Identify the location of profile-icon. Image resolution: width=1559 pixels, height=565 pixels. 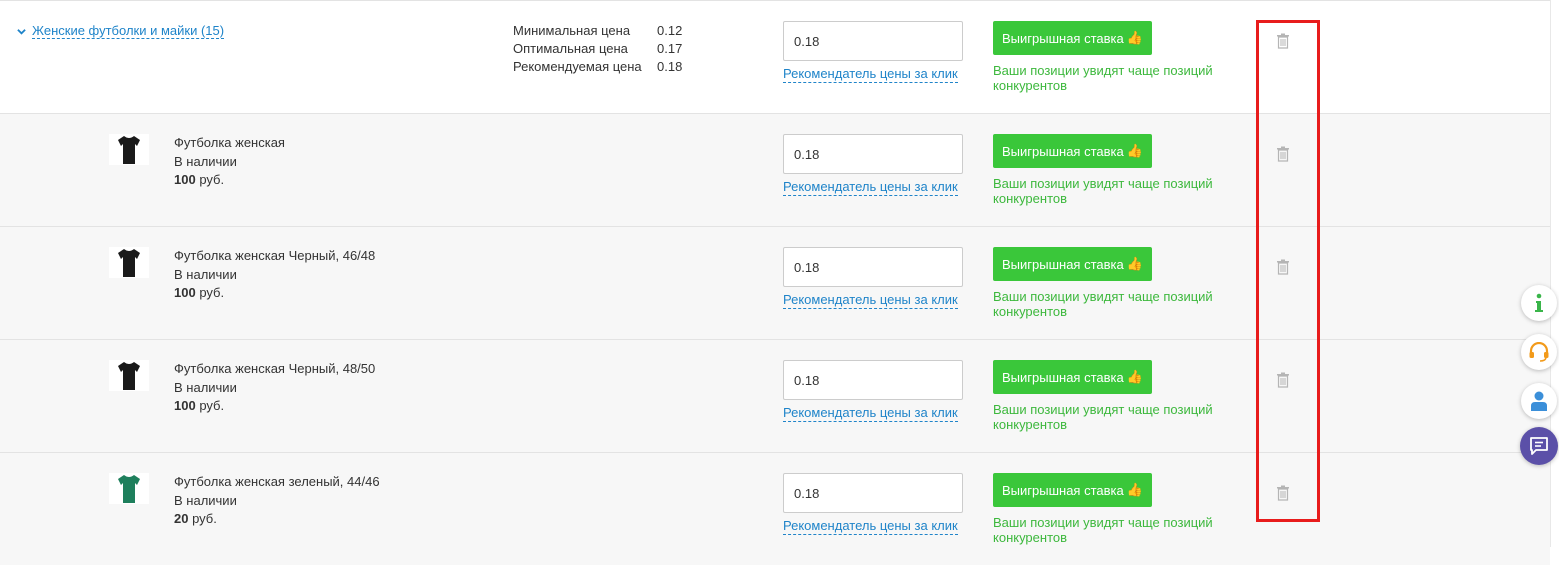
(1539, 401).